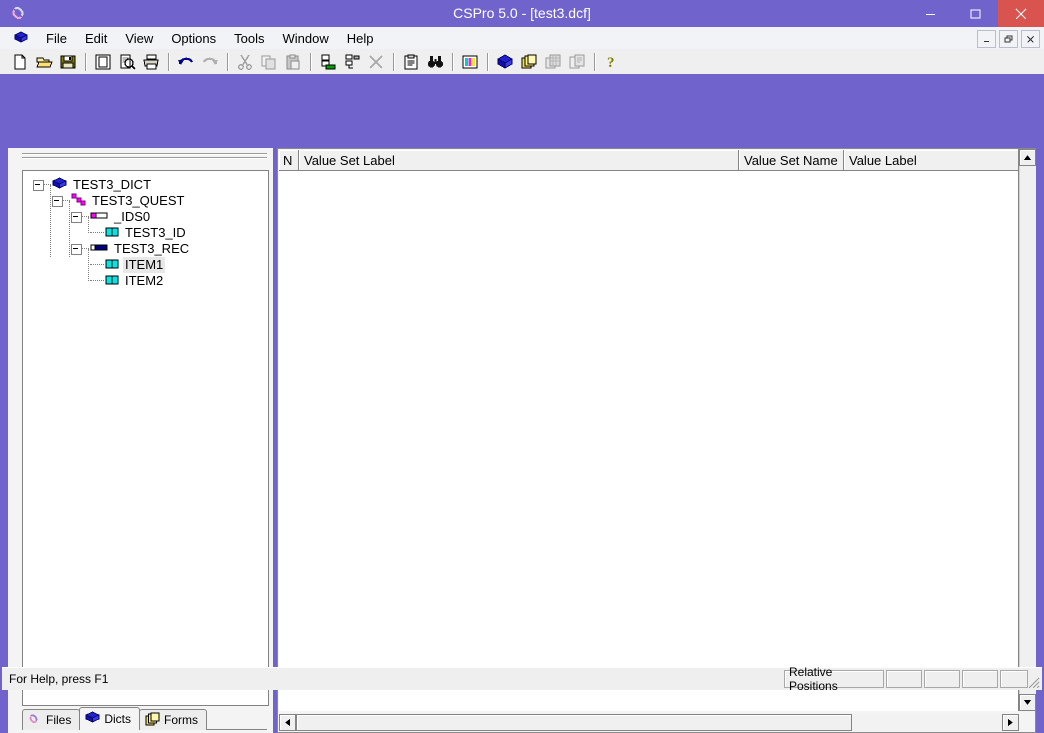  What do you see at coordinates (577, 61) in the screenshot?
I see `forms-copy-icon` at bounding box center [577, 61].